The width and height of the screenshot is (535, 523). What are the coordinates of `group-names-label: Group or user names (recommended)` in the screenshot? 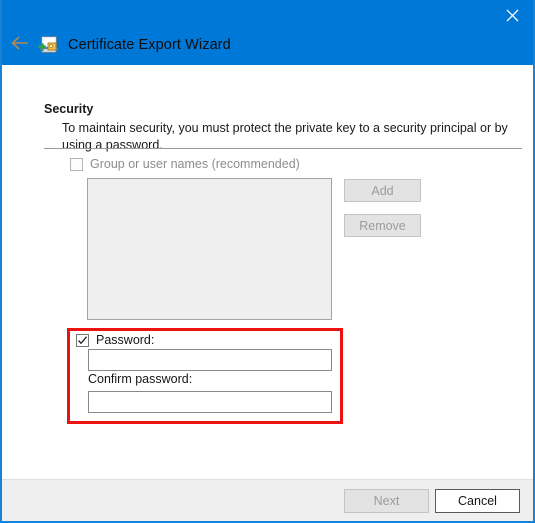 It's located at (195, 164).